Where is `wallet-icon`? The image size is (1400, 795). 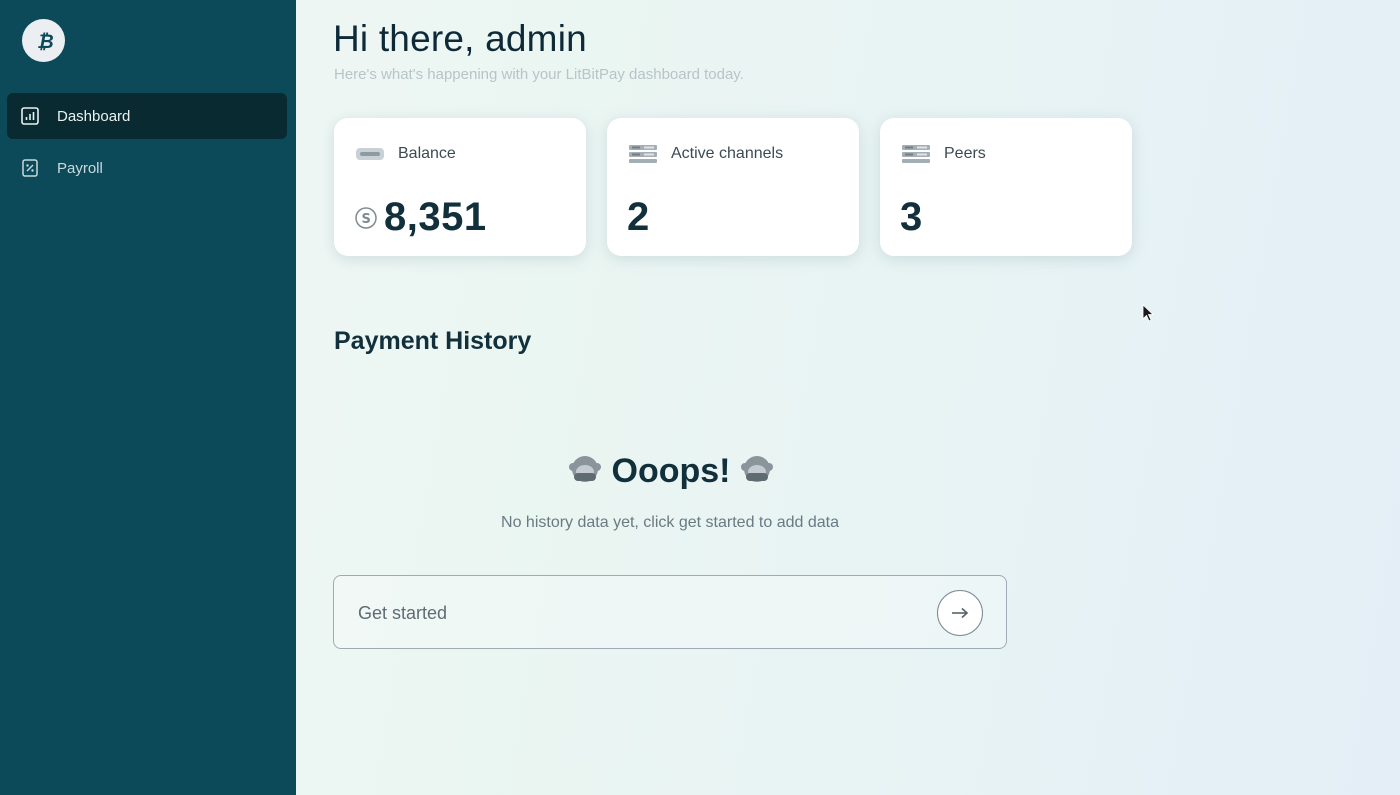 wallet-icon is located at coordinates (370, 154).